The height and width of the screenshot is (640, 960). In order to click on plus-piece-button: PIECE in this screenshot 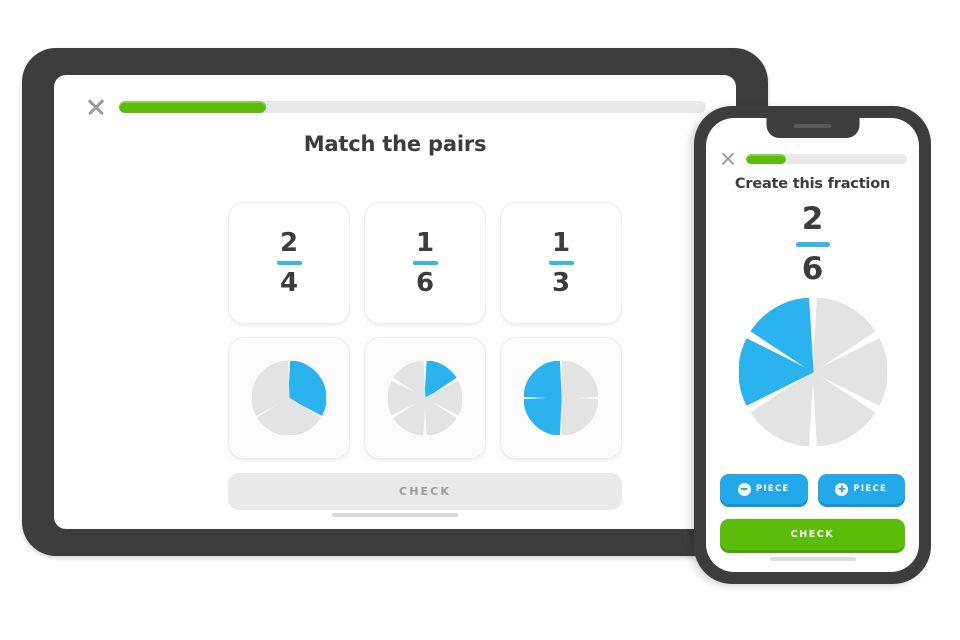, I will do `click(861, 489)`.